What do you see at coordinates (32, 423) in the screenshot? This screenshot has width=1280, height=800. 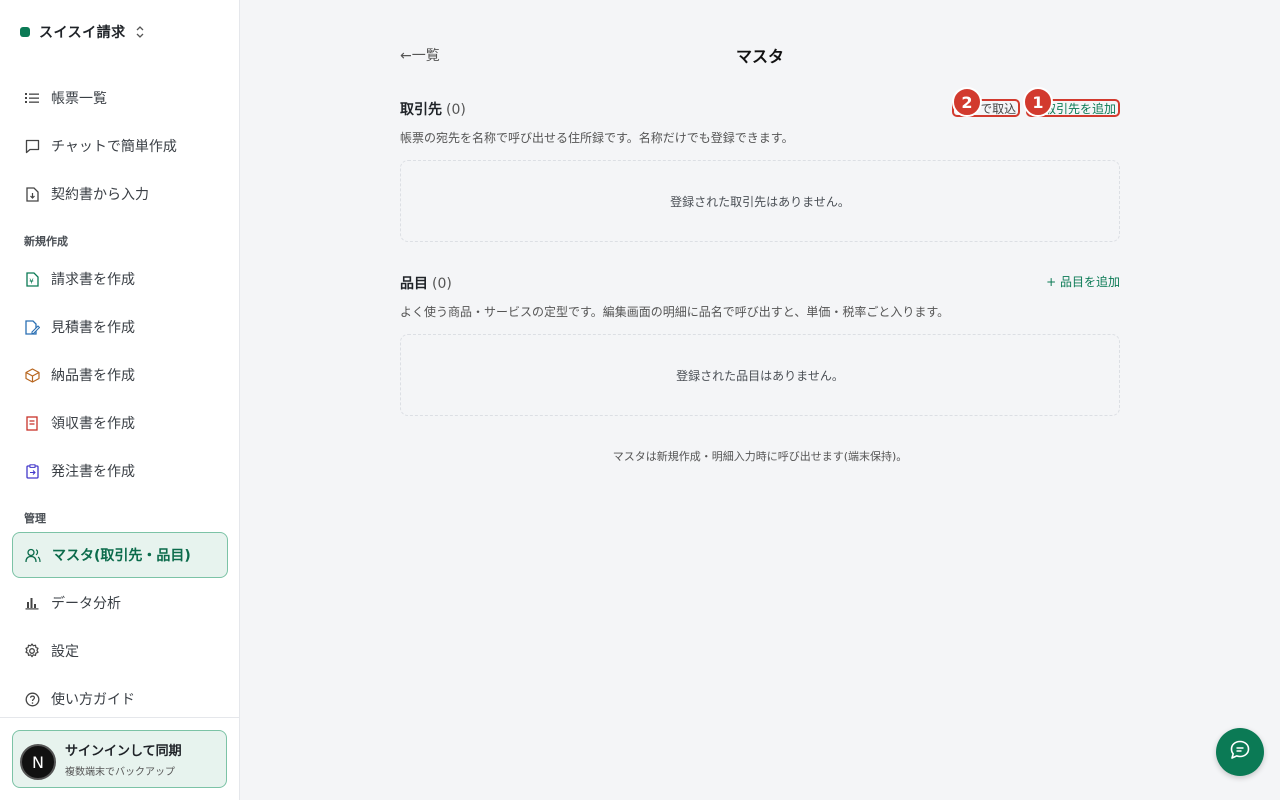 I see `receipt-icon` at bounding box center [32, 423].